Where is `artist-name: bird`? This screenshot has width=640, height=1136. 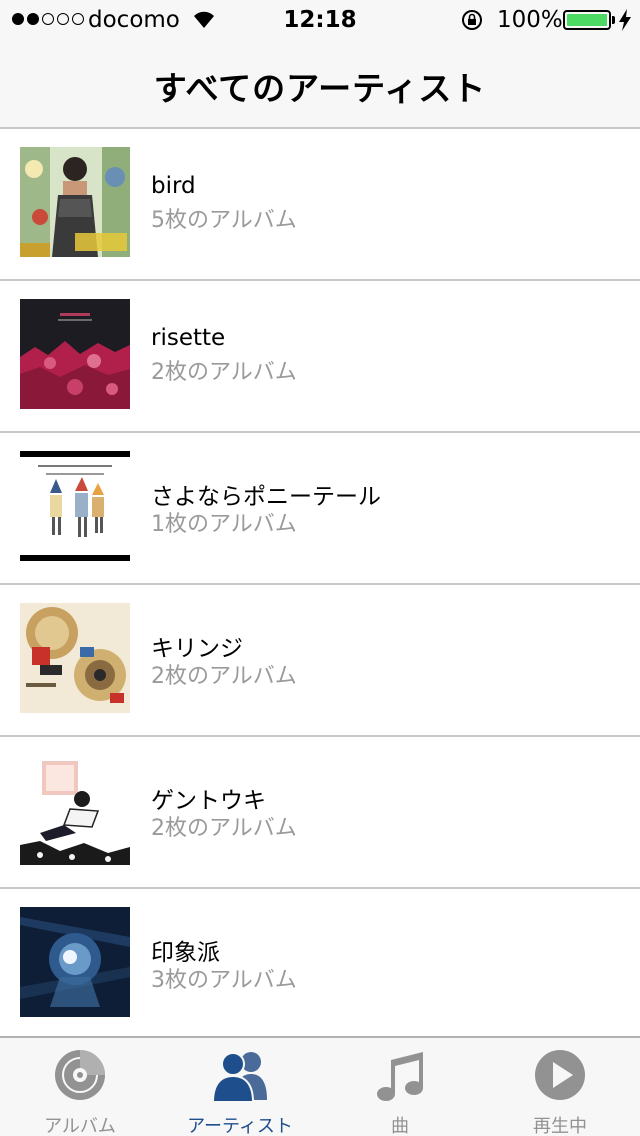
artist-name: bird is located at coordinates (173, 186).